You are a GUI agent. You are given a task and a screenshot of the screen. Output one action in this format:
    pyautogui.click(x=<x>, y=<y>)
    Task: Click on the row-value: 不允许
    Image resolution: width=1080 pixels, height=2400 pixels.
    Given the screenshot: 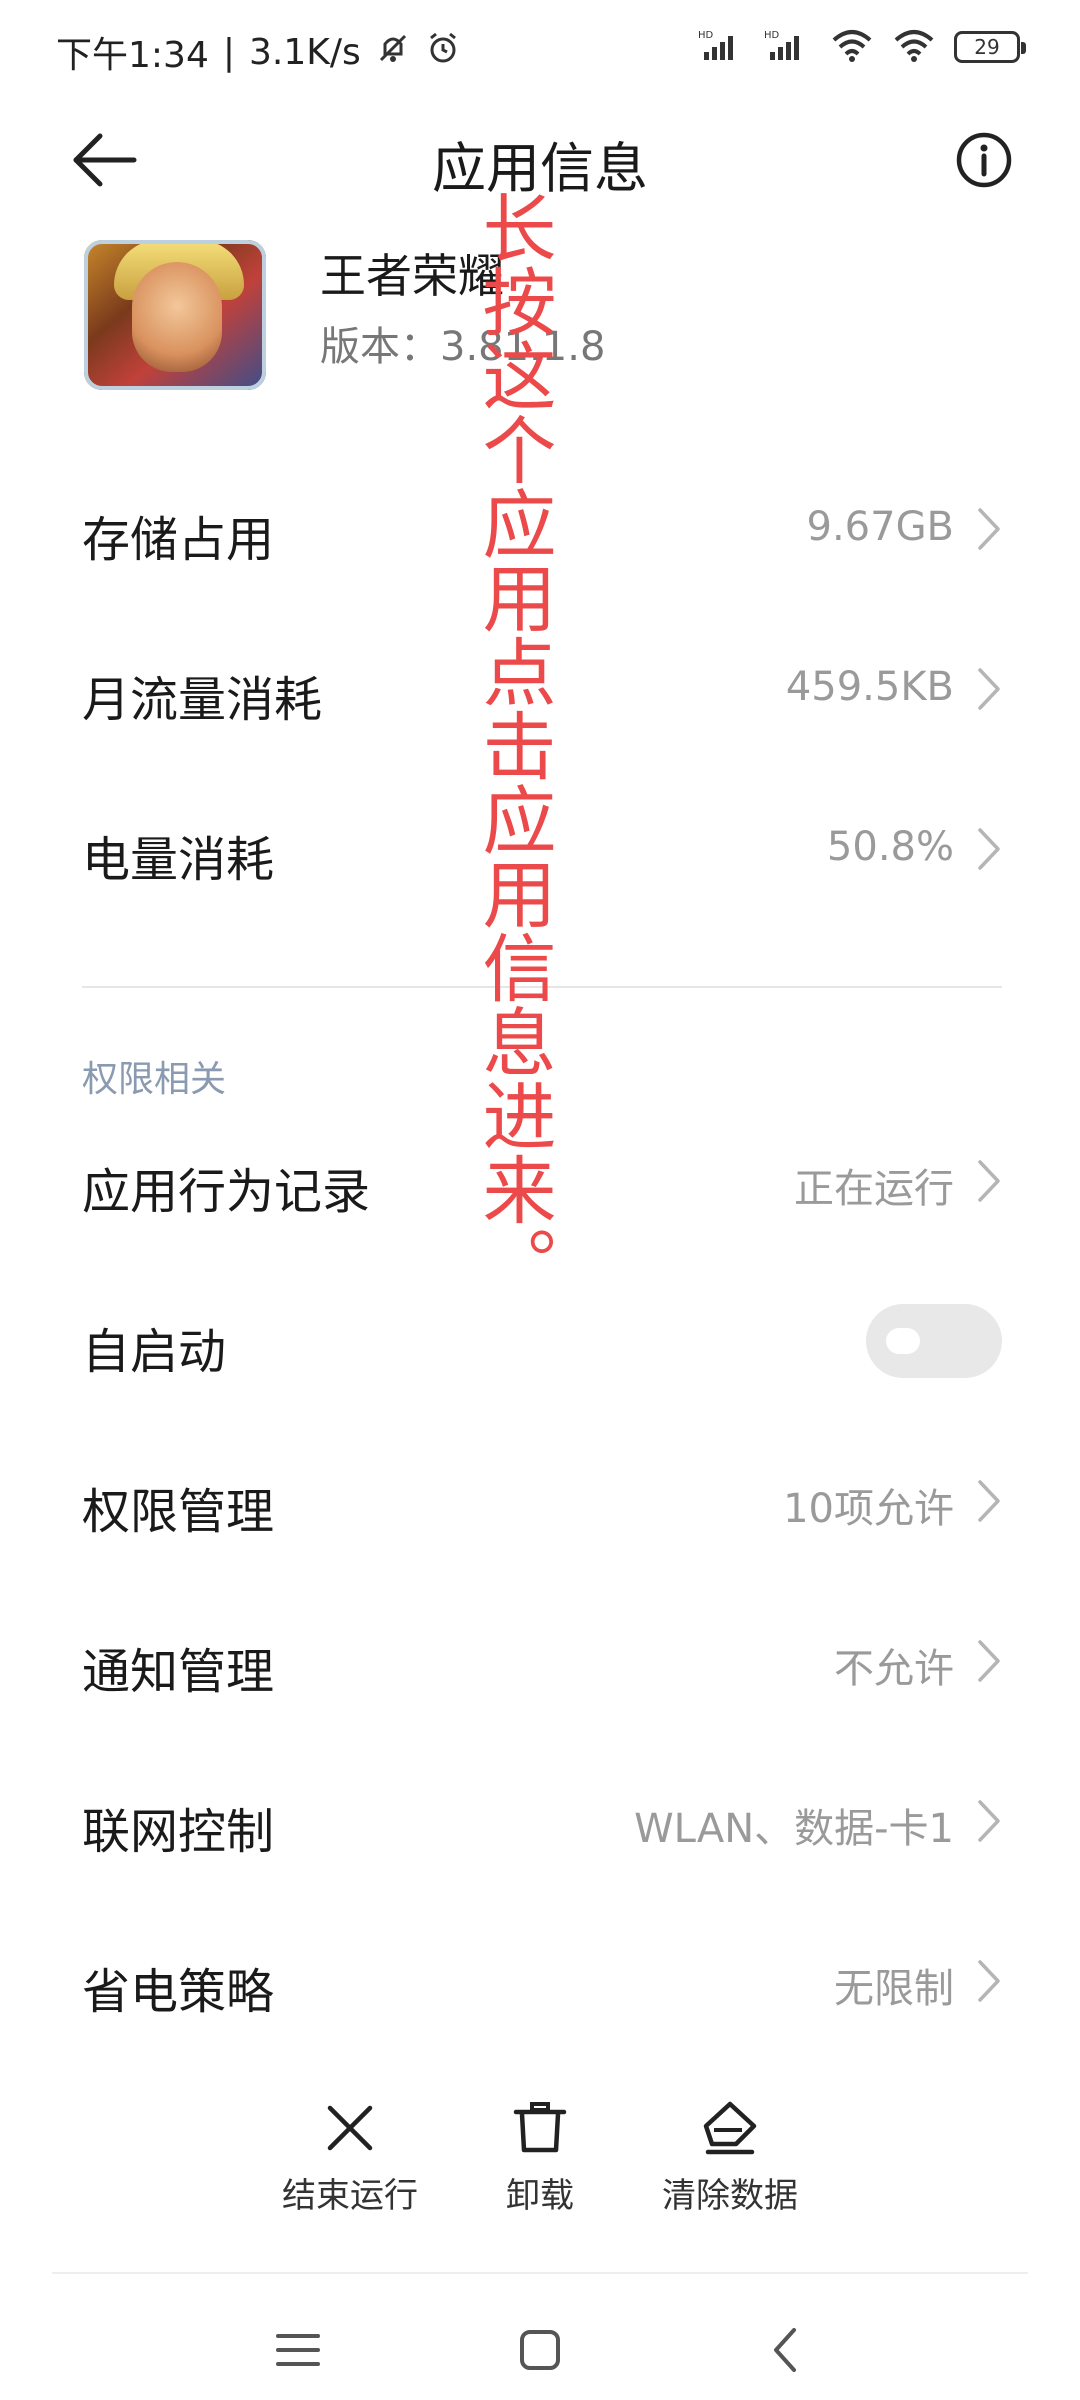 What is the action you would take?
    pyautogui.click(x=894, y=1669)
    